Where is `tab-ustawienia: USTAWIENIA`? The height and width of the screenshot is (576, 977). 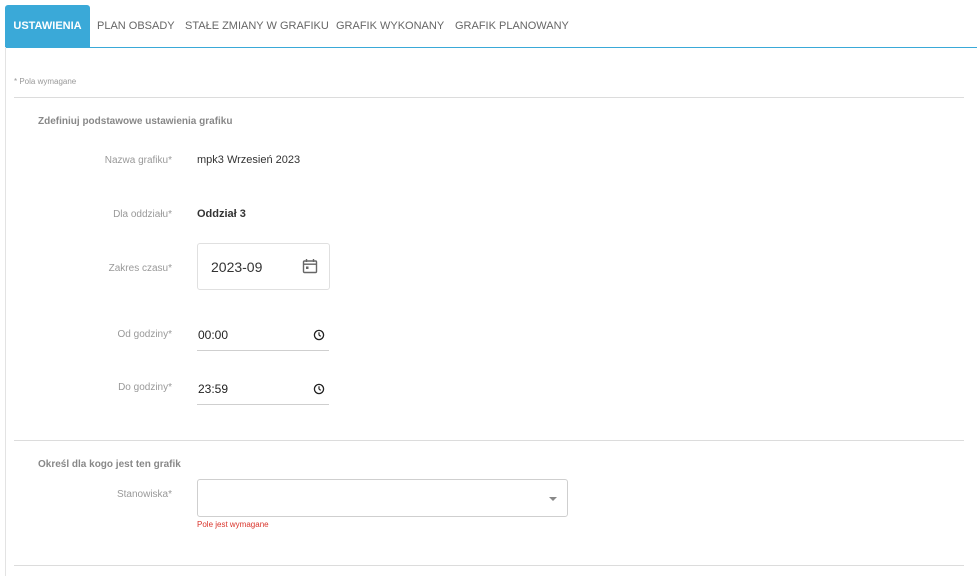
tab-ustawienia: USTAWIENIA is located at coordinates (47, 26).